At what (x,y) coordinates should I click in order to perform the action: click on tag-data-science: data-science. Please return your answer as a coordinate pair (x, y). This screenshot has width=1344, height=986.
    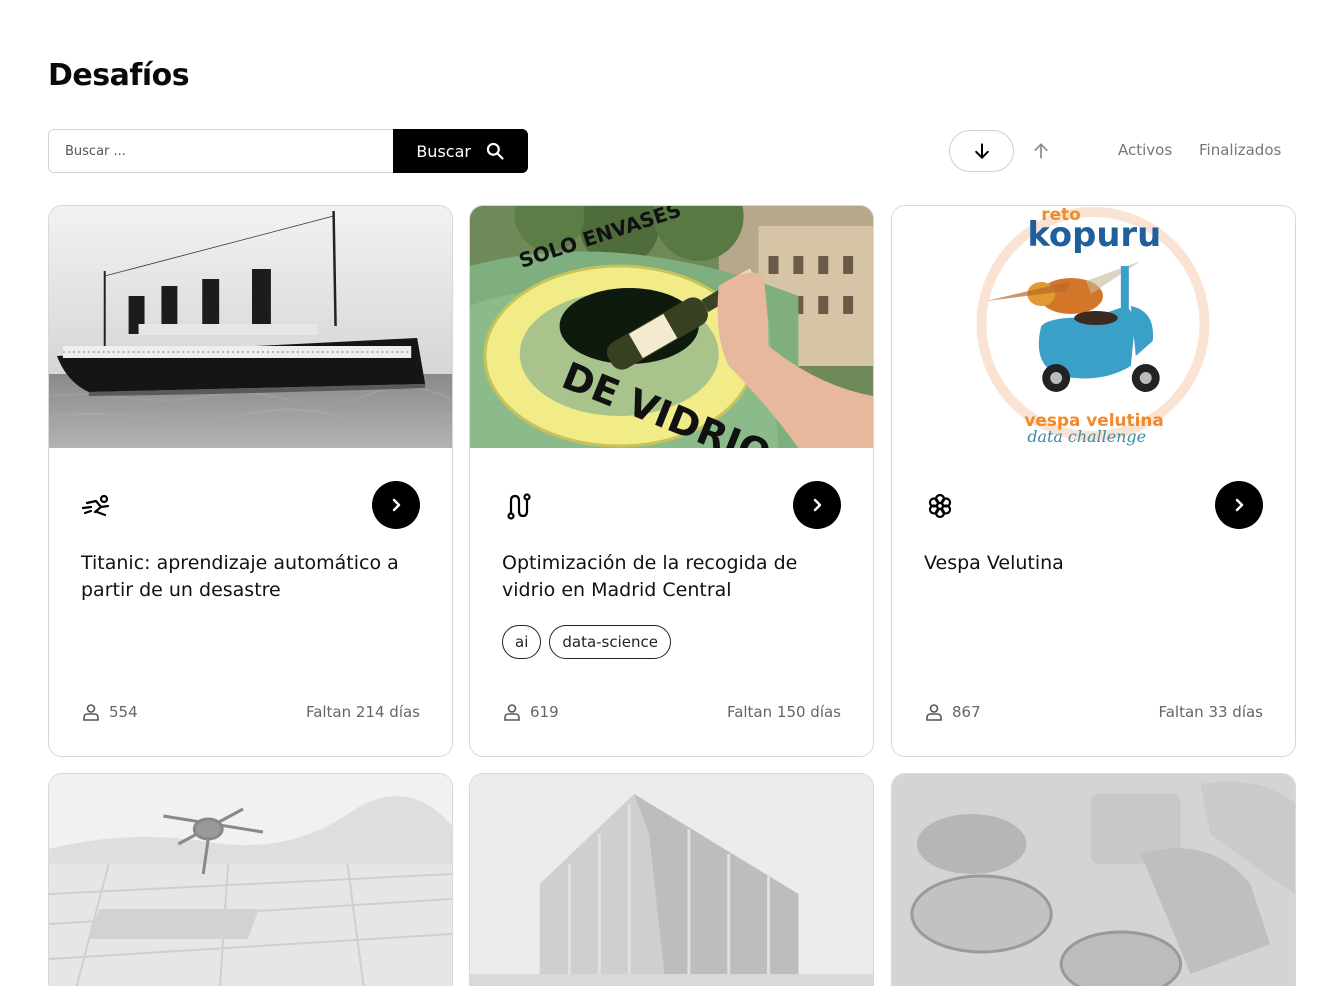
    Looking at the image, I should click on (610, 642).